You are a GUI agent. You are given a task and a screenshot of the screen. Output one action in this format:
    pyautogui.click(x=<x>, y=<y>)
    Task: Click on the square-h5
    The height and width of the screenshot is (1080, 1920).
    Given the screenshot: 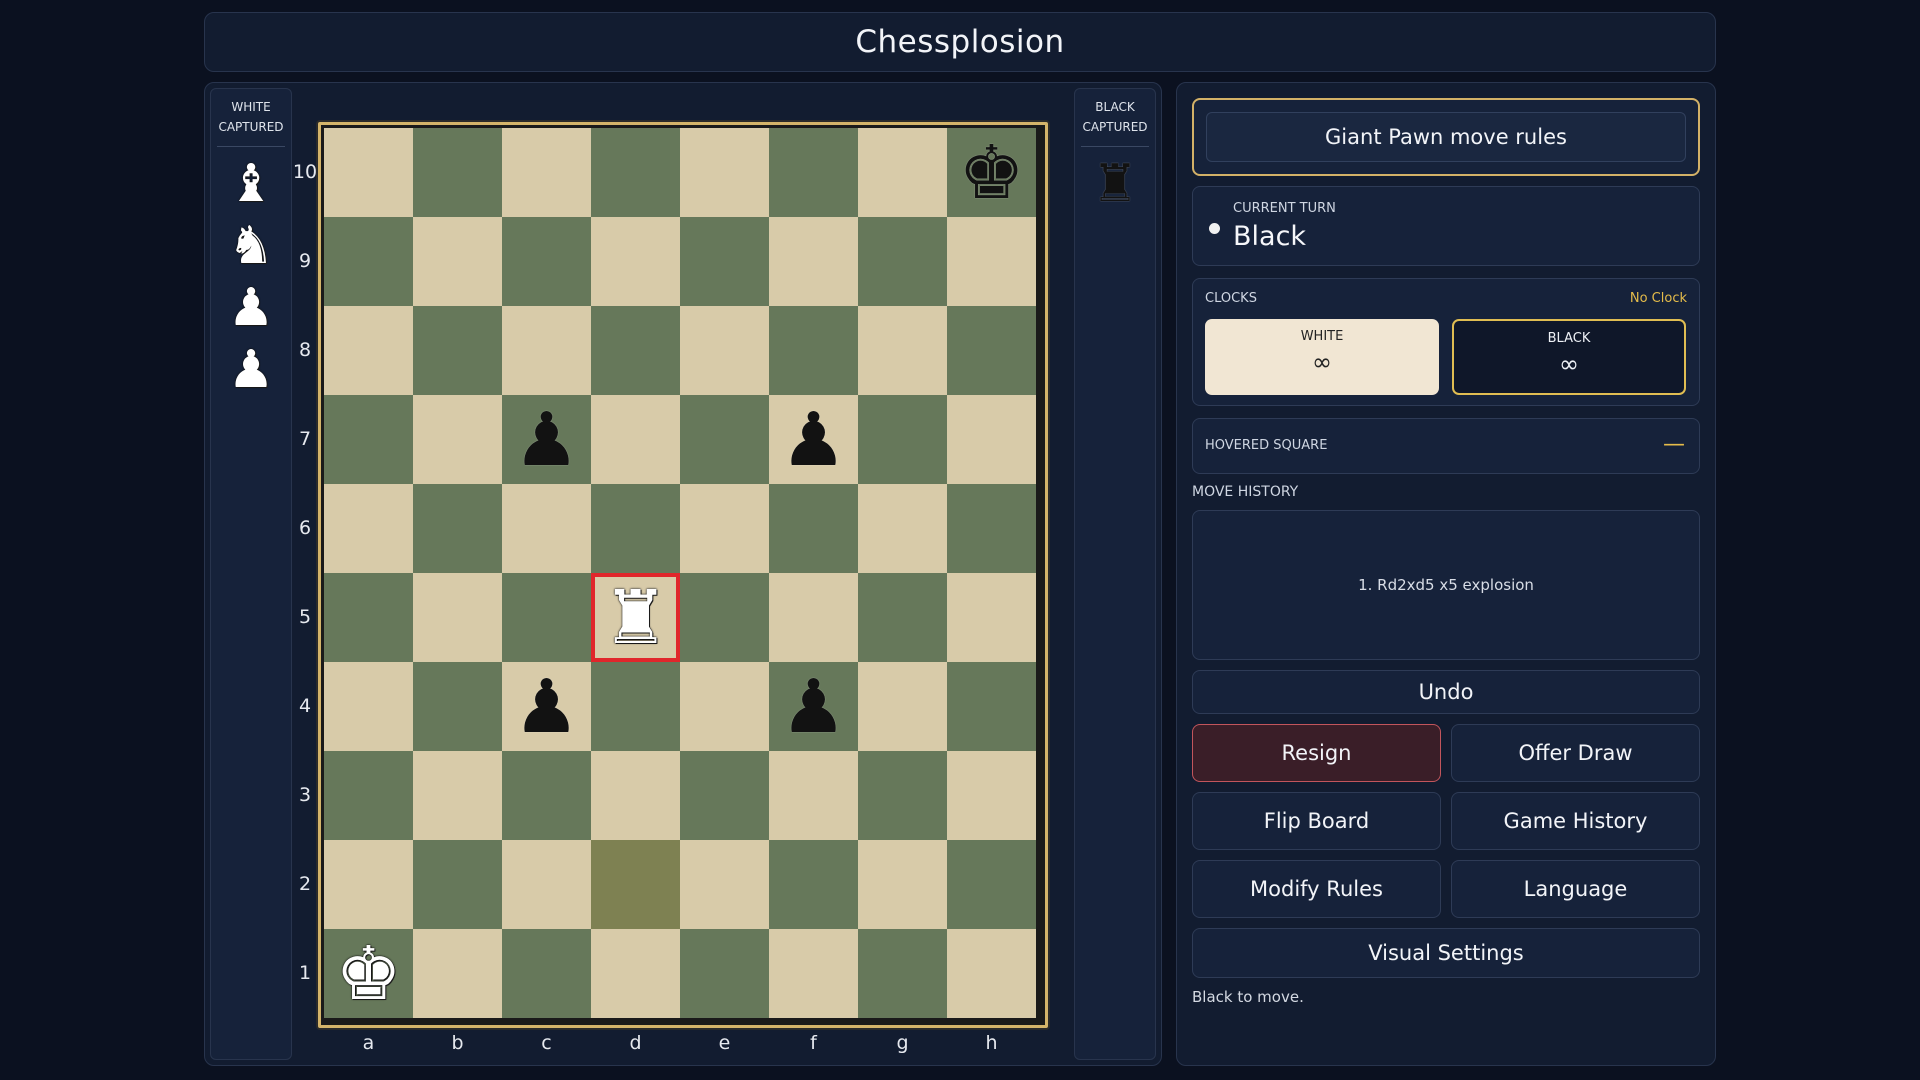 What is the action you would take?
    pyautogui.click(x=991, y=617)
    